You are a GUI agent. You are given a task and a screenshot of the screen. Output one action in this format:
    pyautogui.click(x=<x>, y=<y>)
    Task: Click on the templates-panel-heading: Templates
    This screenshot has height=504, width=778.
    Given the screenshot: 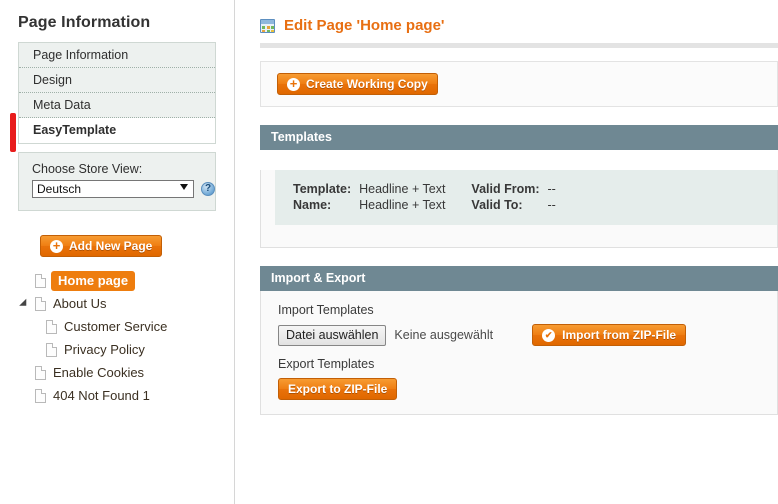 What is the action you would take?
    pyautogui.click(x=519, y=137)
    